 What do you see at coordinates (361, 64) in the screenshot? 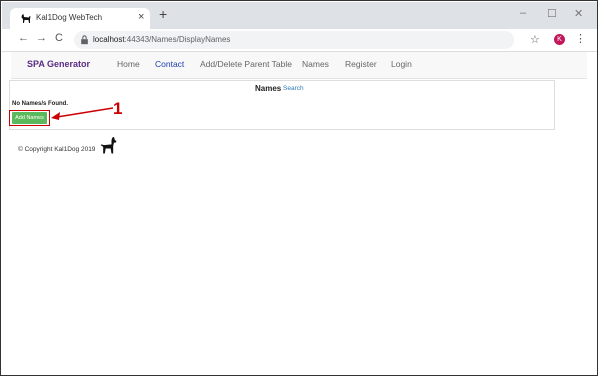
I see `nav-register: Register` at bounding box center [361, 64].